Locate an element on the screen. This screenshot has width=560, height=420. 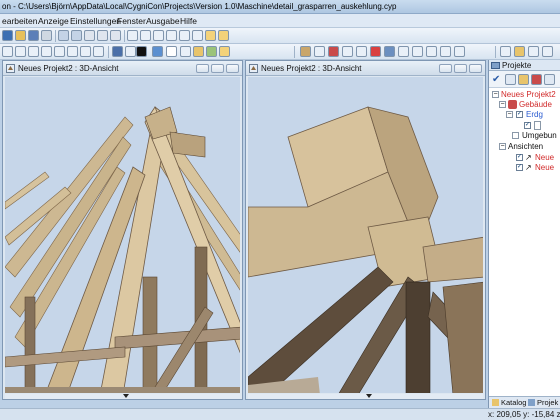
joint-icon is located at coordinates (319, 51).